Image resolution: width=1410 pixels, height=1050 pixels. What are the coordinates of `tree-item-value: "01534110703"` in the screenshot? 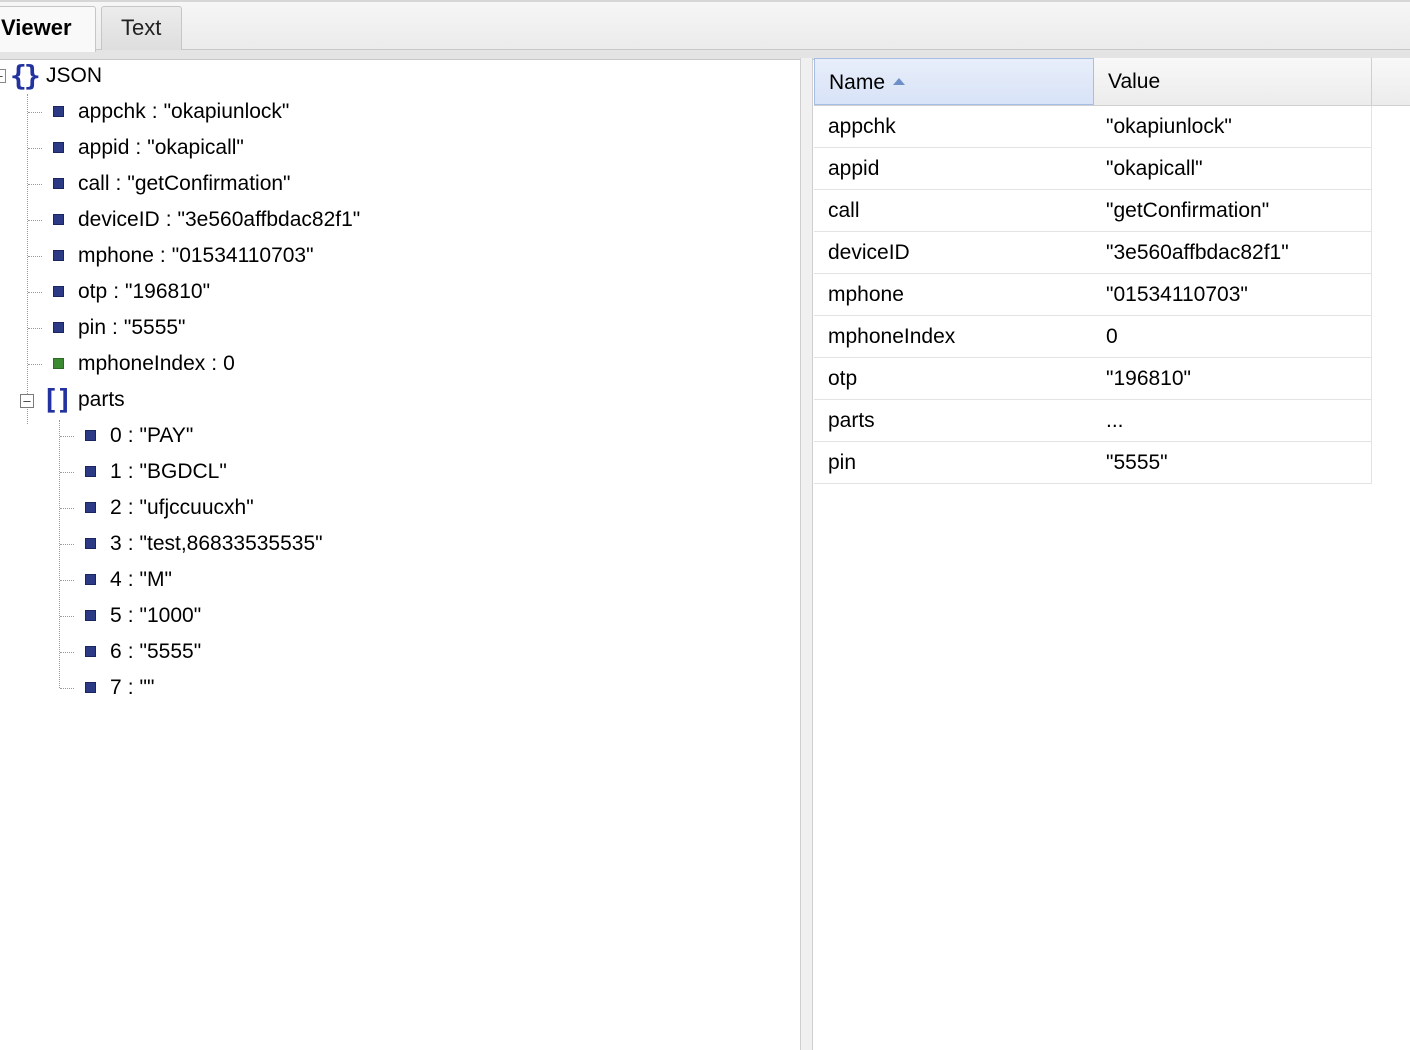 It's located at (242, 255).